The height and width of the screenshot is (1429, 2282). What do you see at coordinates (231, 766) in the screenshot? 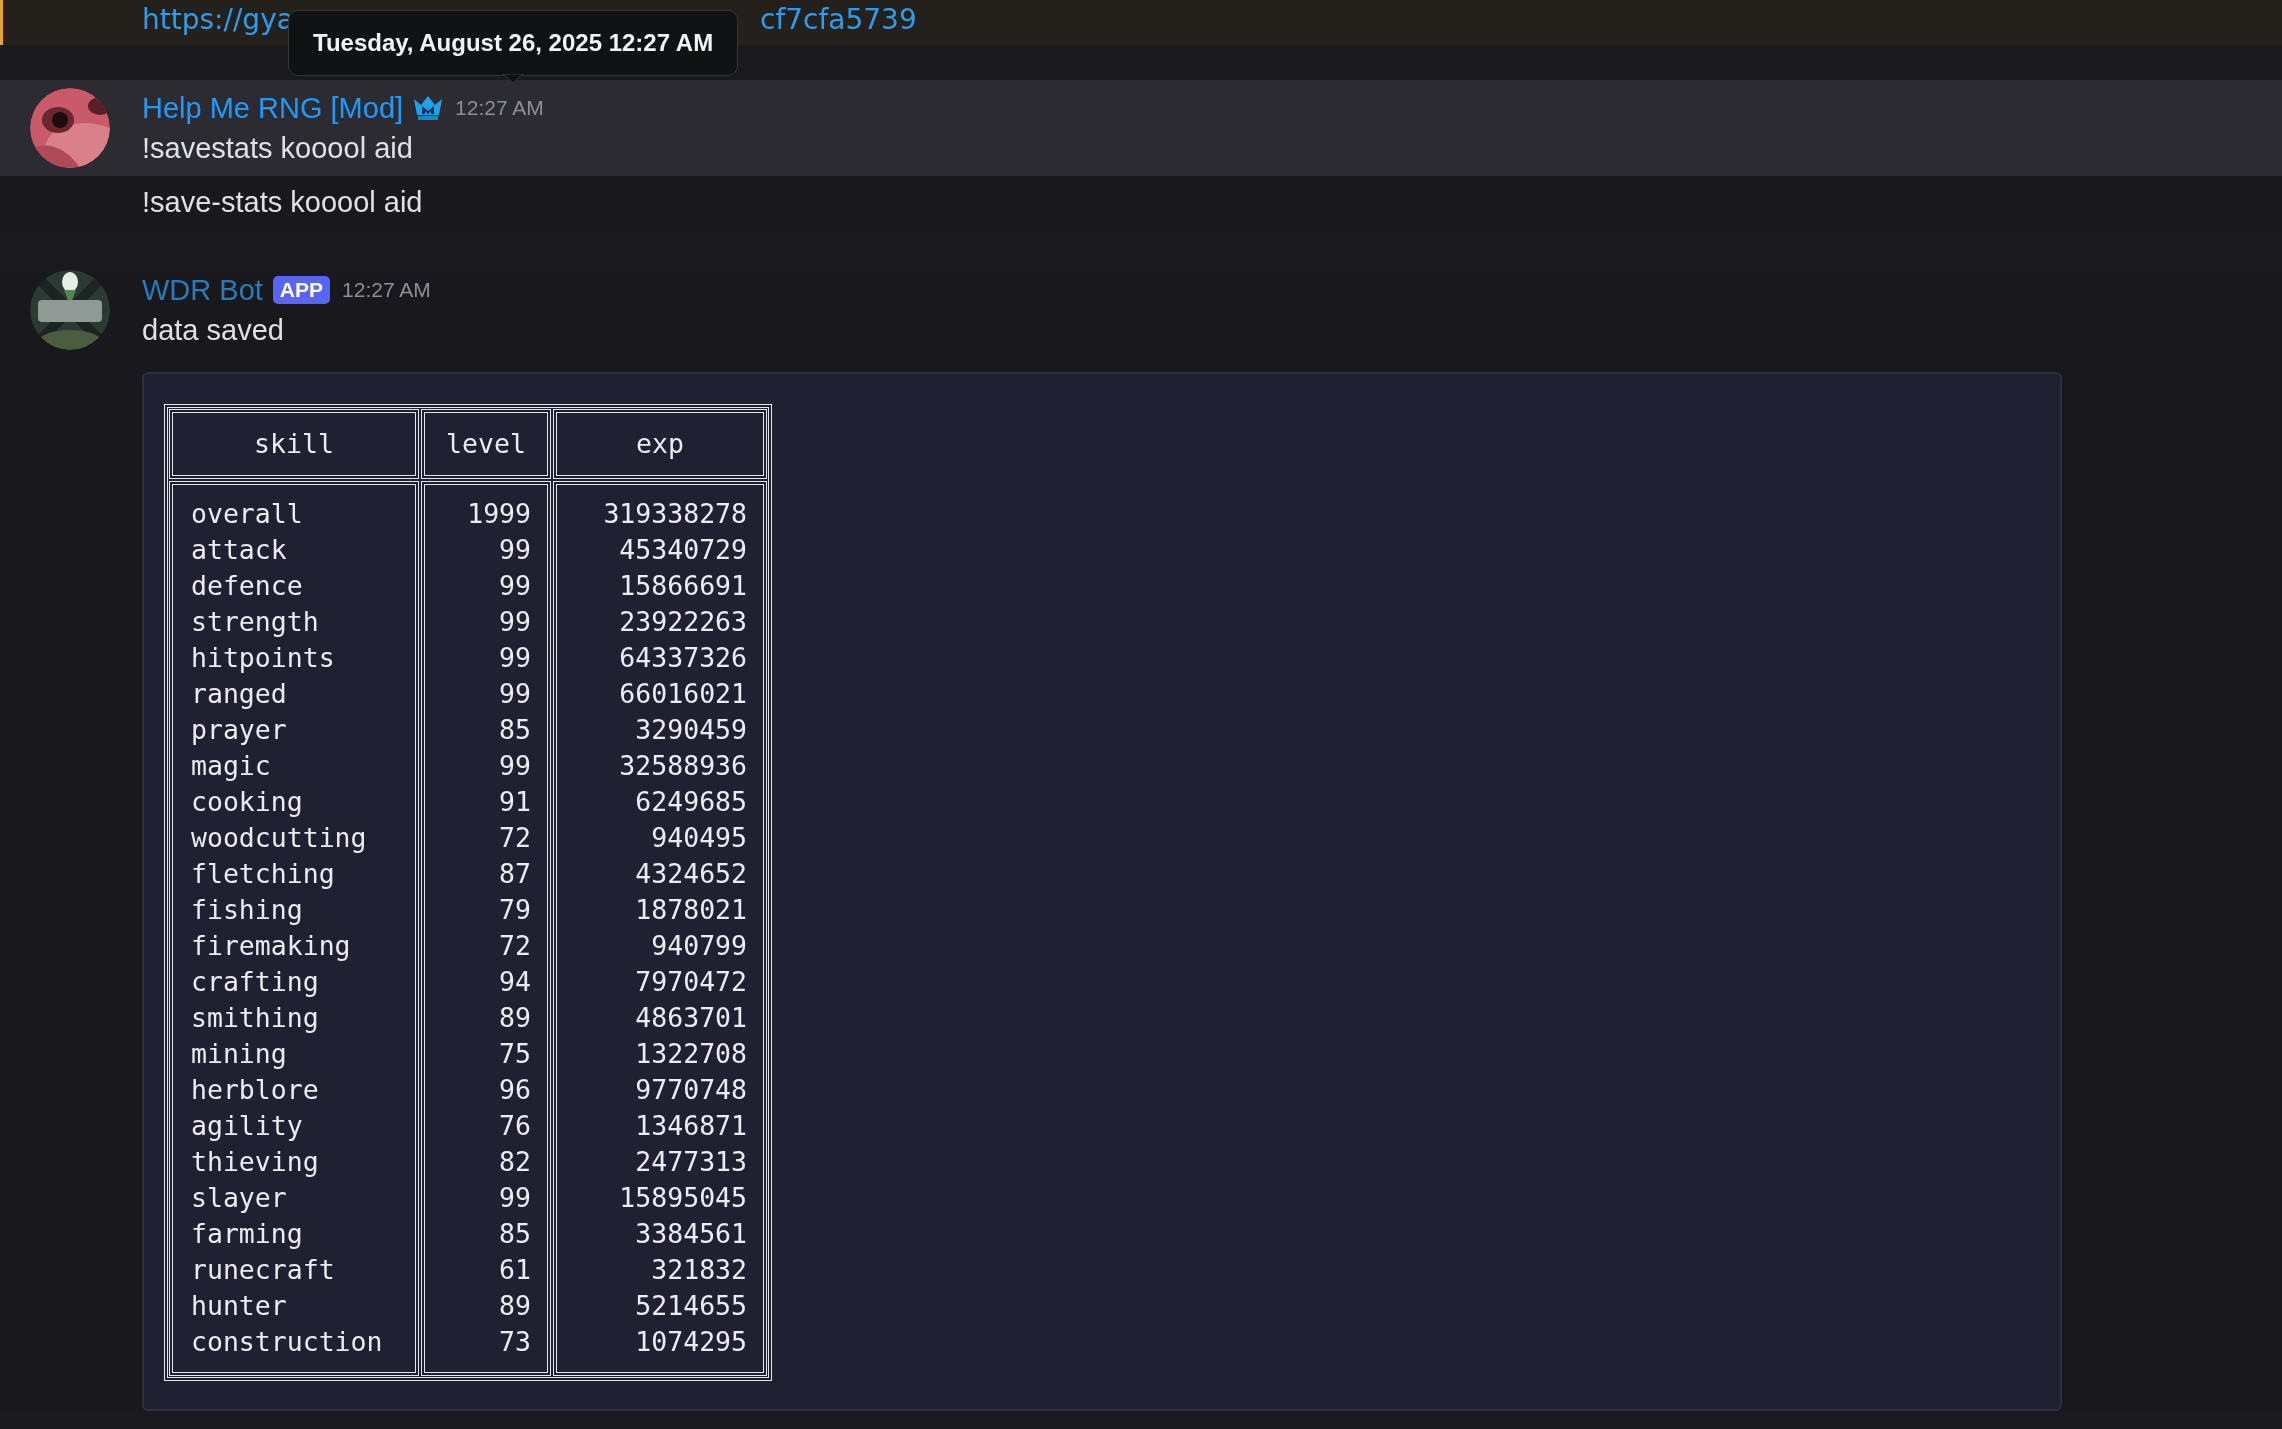
I see `table-cell-text: magic` at bounding box center [231, 766].